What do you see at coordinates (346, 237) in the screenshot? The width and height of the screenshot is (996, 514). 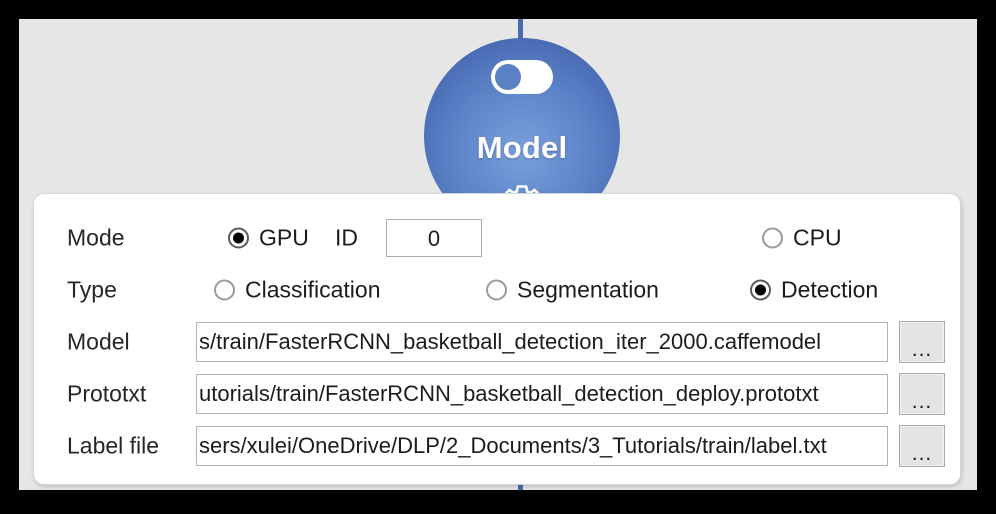 I see `gpu-id-label: ID` at bounding box center [346, 237].